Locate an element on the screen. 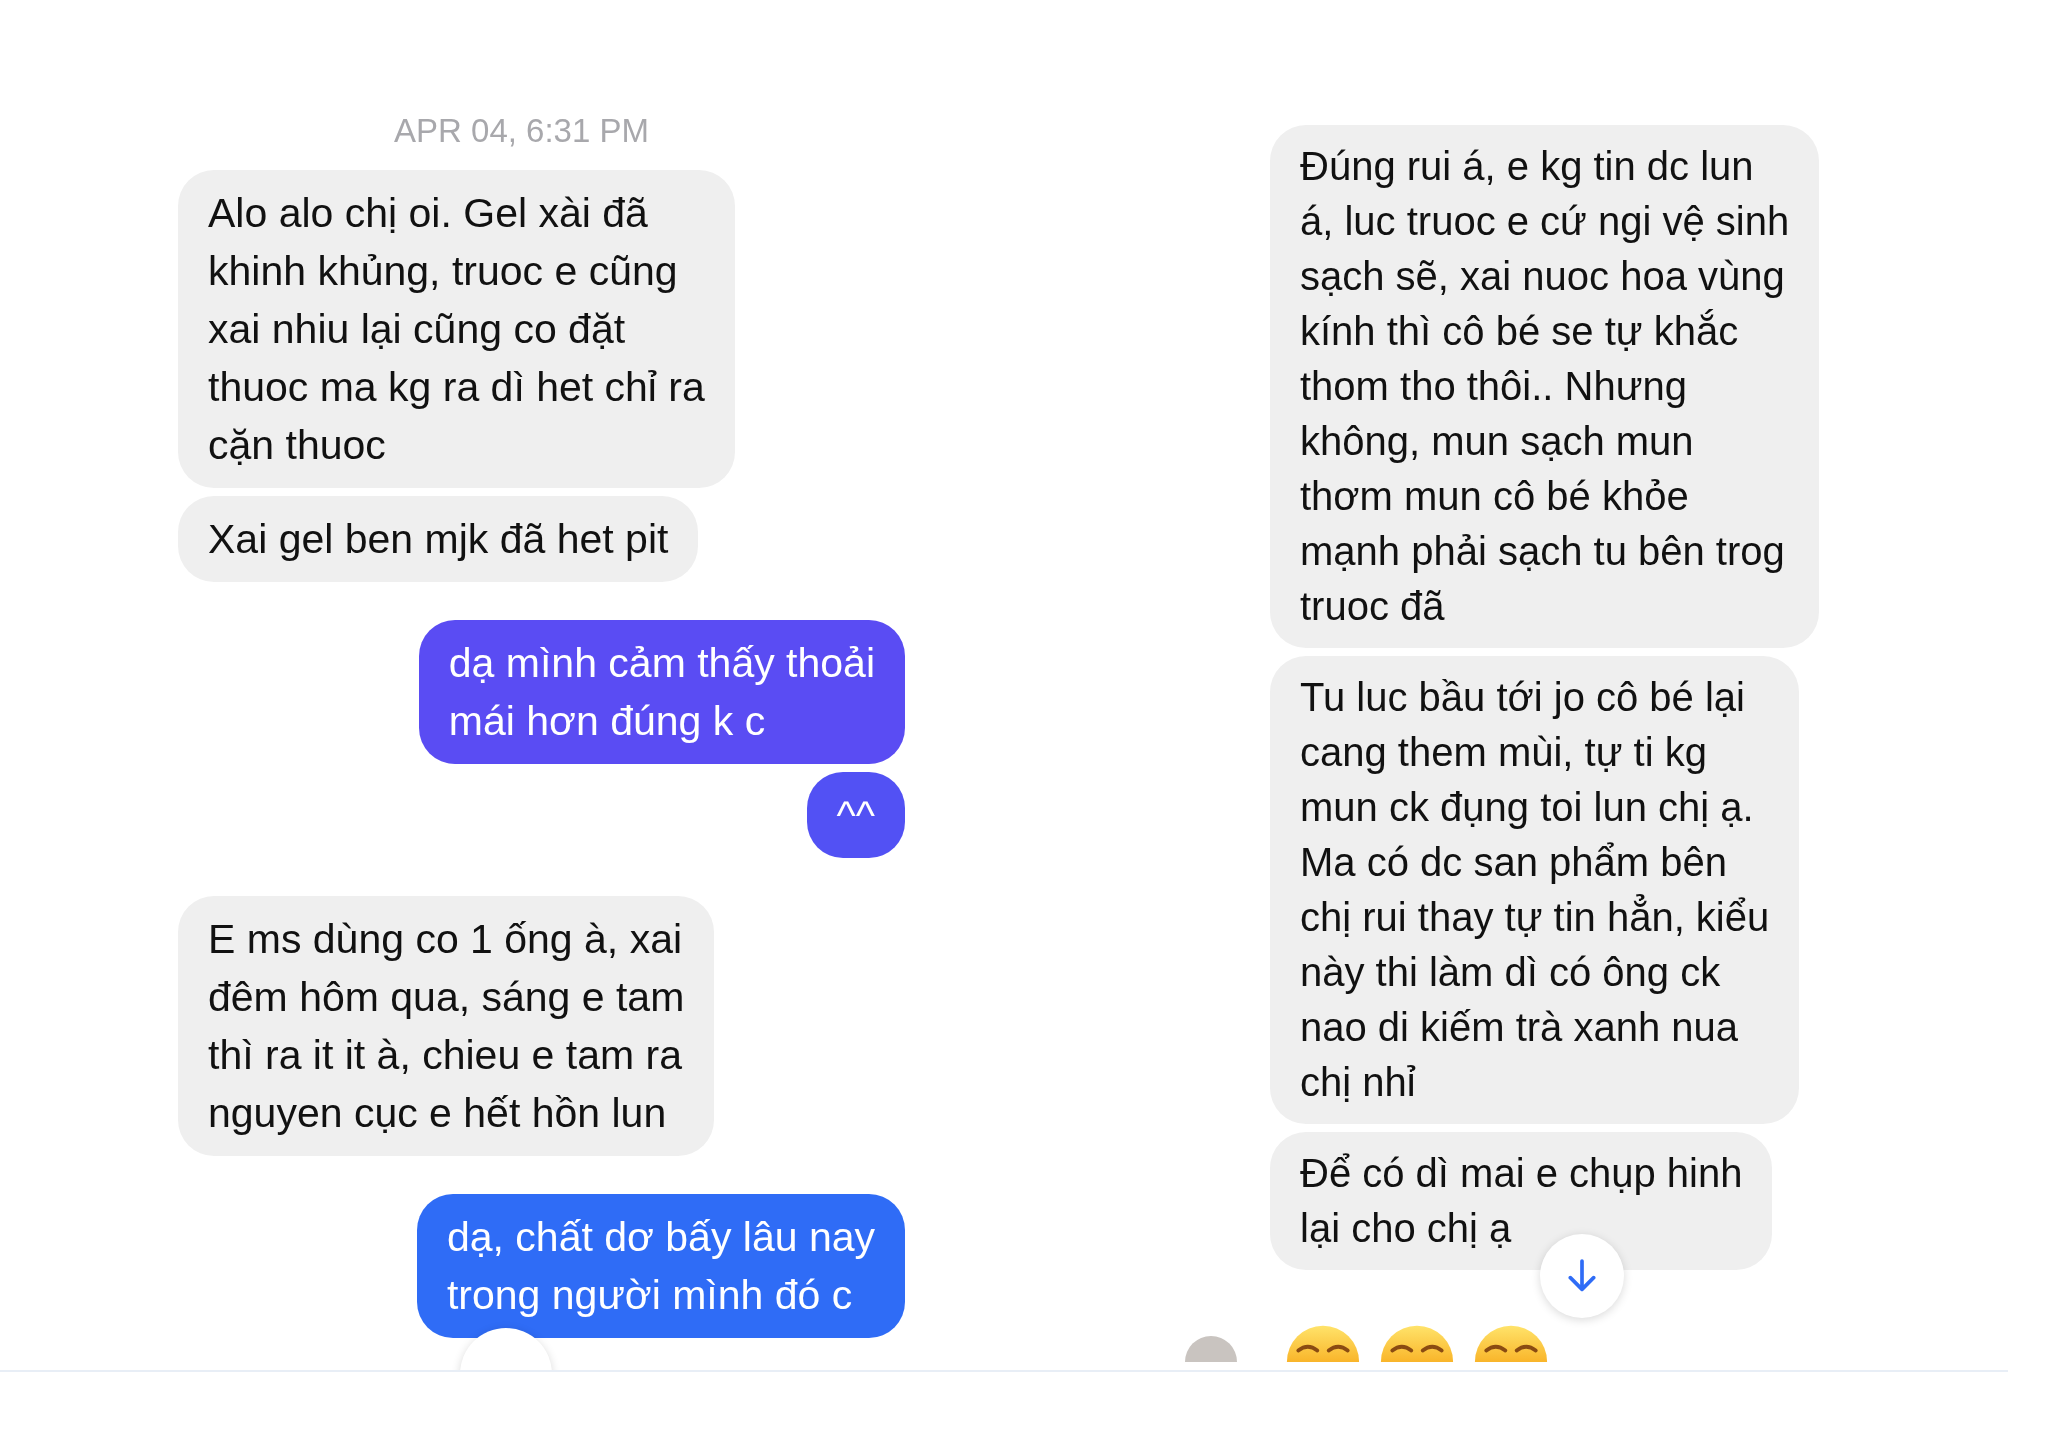 The height and width of the screenshot is (1448, 2048). sent-message: dạ mình cảm thấy thoải mái hơn đúng k c is located at coordinates (661, 692).